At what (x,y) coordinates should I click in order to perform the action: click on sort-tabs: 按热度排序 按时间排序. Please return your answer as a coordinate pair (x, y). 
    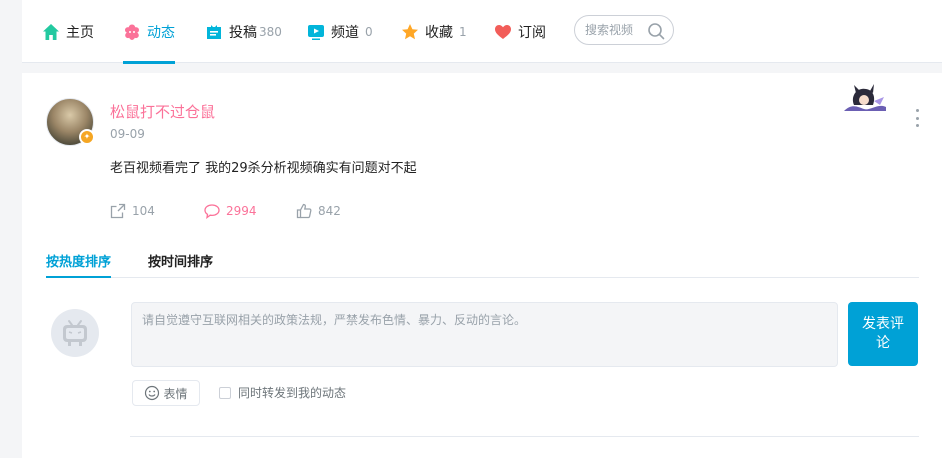
    Looking at the image, I should click on (482, 259).